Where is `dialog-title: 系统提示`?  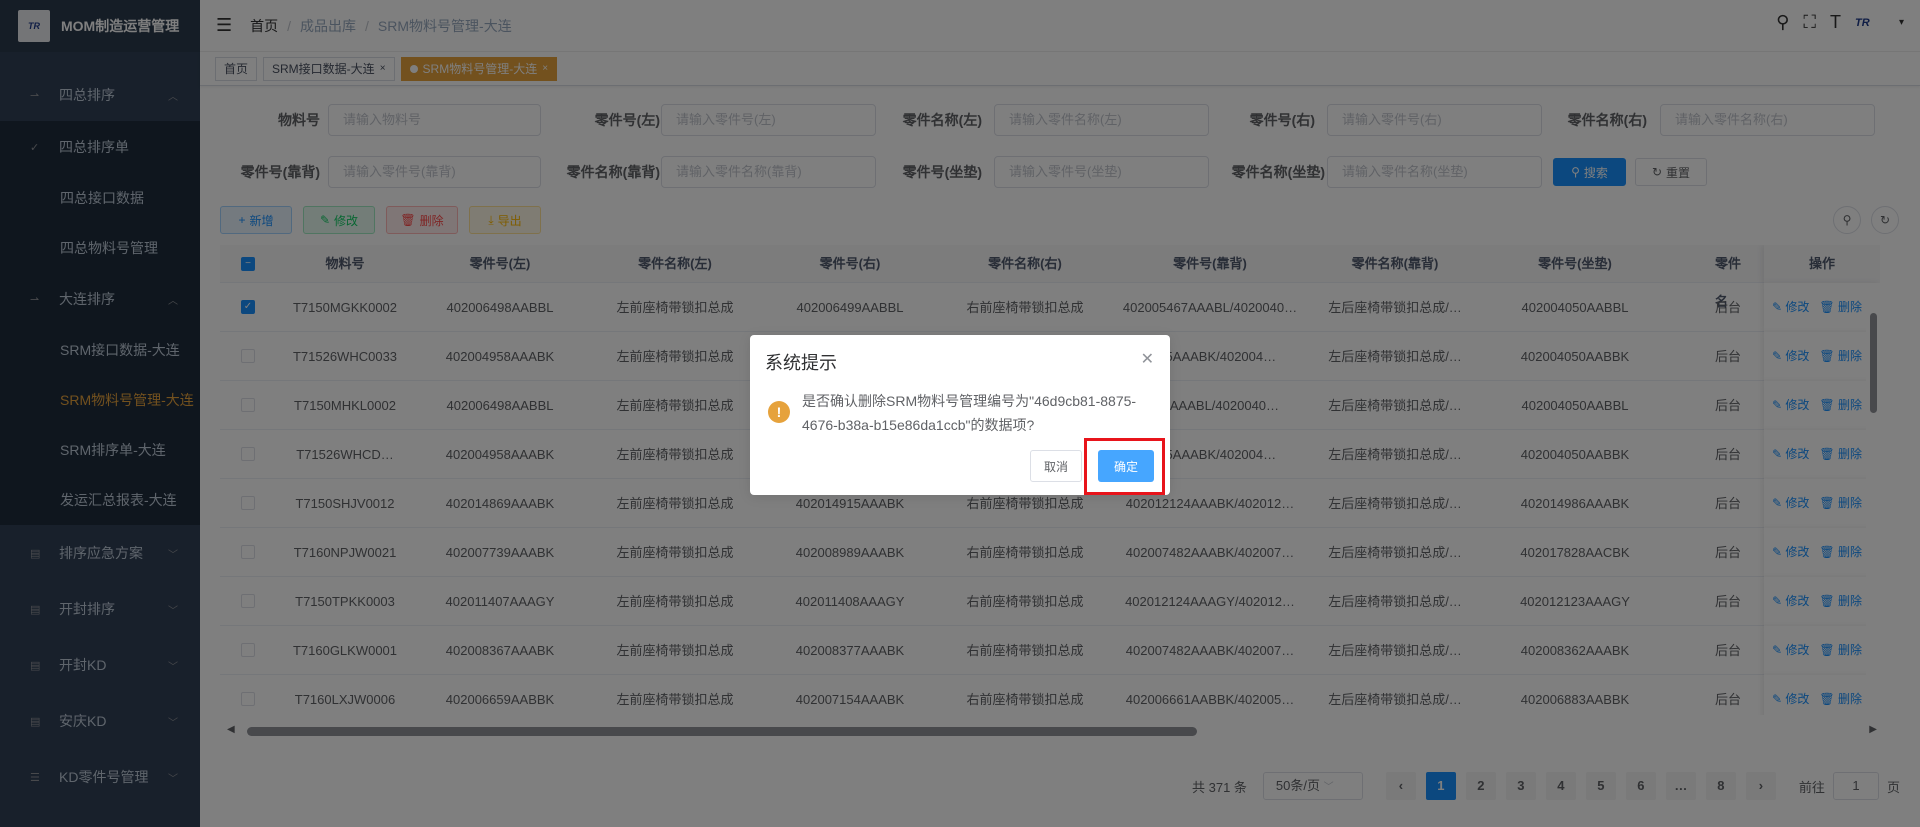
dialog-title: 系统提示 is located at coordinates (801, 363).